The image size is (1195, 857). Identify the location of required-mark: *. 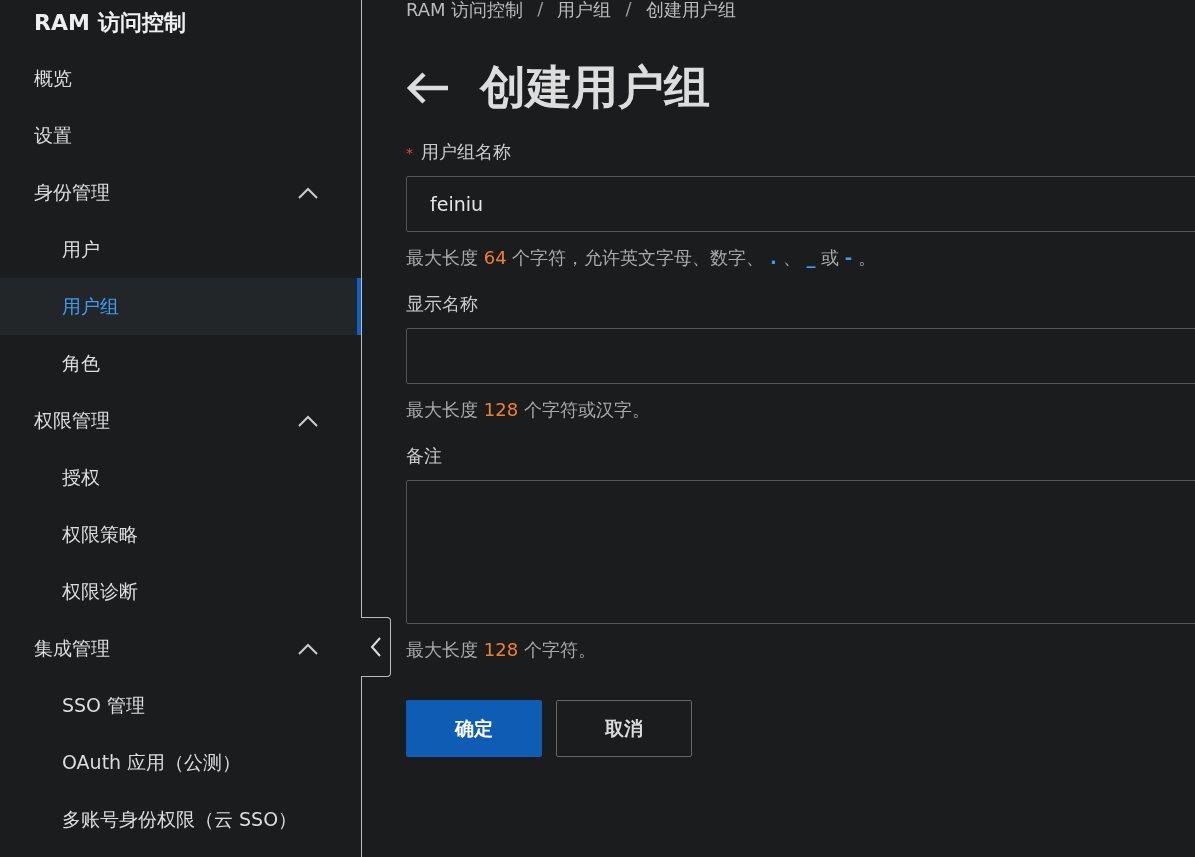
(409, 153).